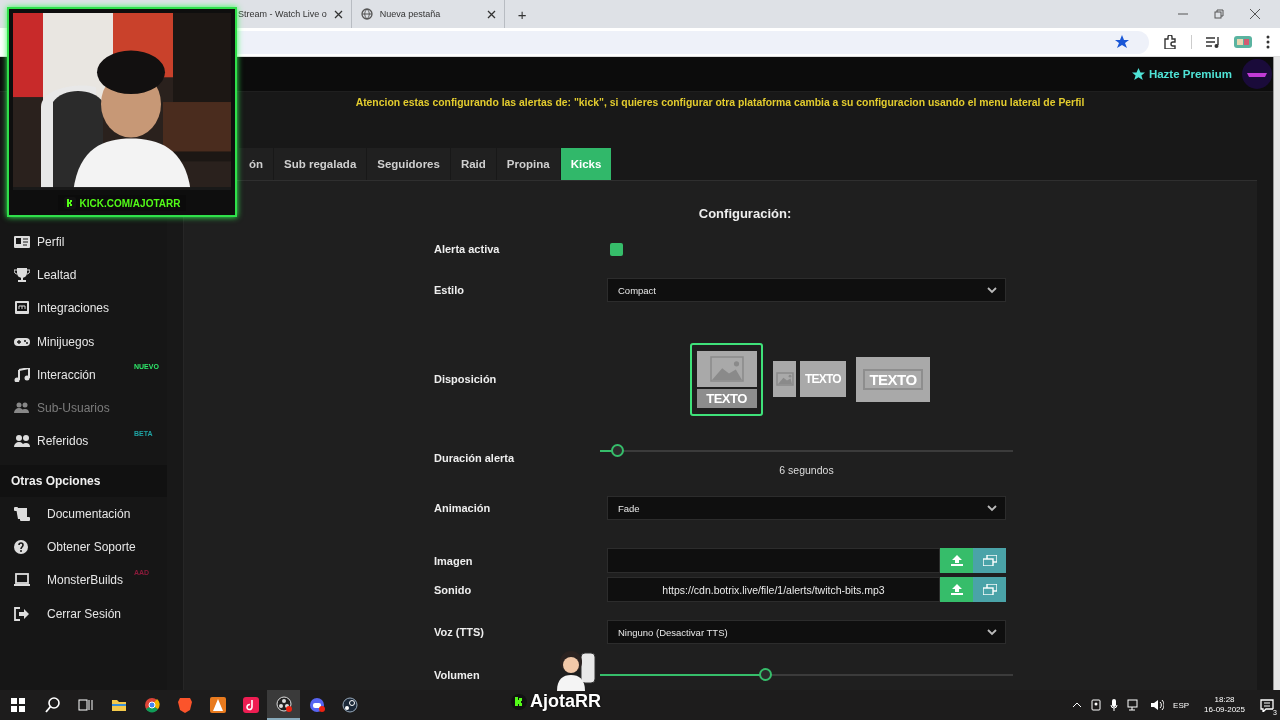 The height and width of the screenshot is (720, 1280). What do you see at coordinates (1114, 705) in the screenshot?
I see `microphone-icon` at bounding box center [1114, 705].